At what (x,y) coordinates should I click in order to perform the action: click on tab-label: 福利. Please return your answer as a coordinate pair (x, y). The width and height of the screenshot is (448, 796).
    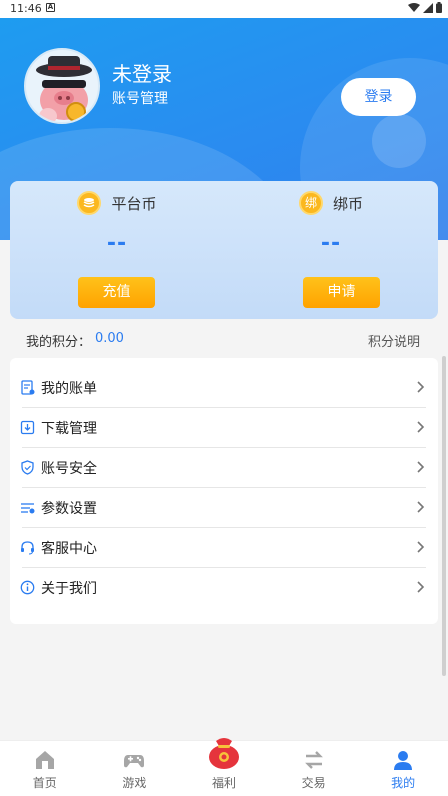
    Looking at the image, I should click on (223, 783).